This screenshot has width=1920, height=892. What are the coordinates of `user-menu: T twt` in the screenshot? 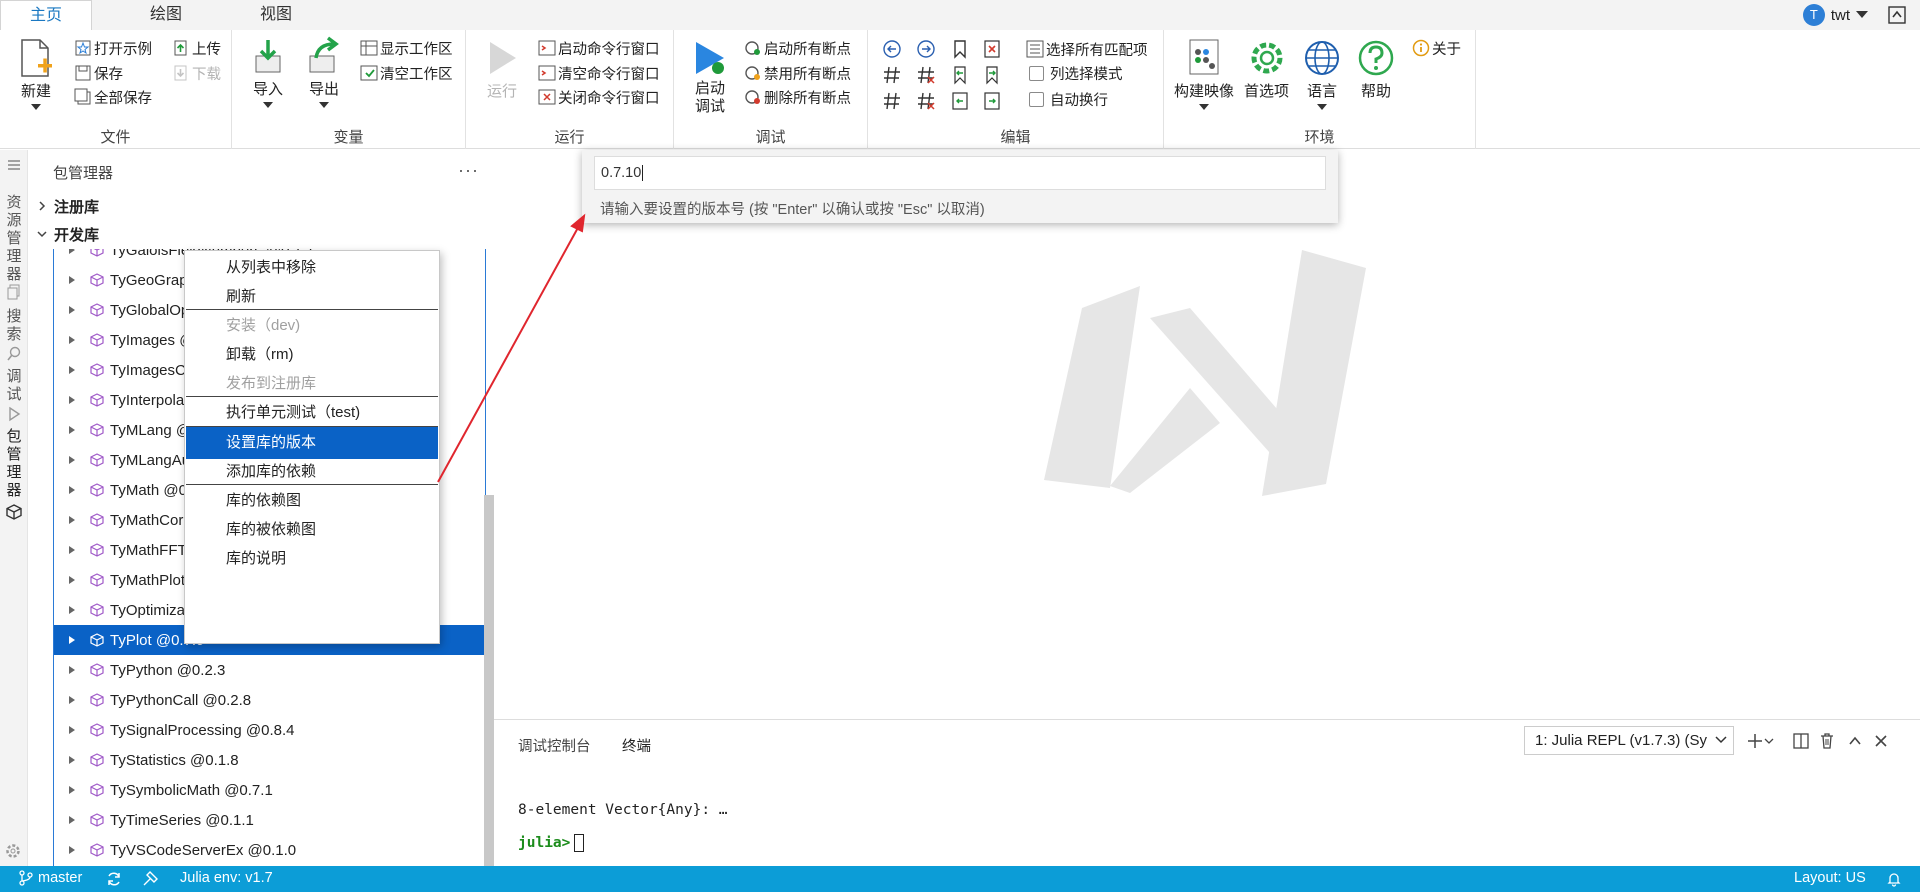 It's located at (1835, 15).